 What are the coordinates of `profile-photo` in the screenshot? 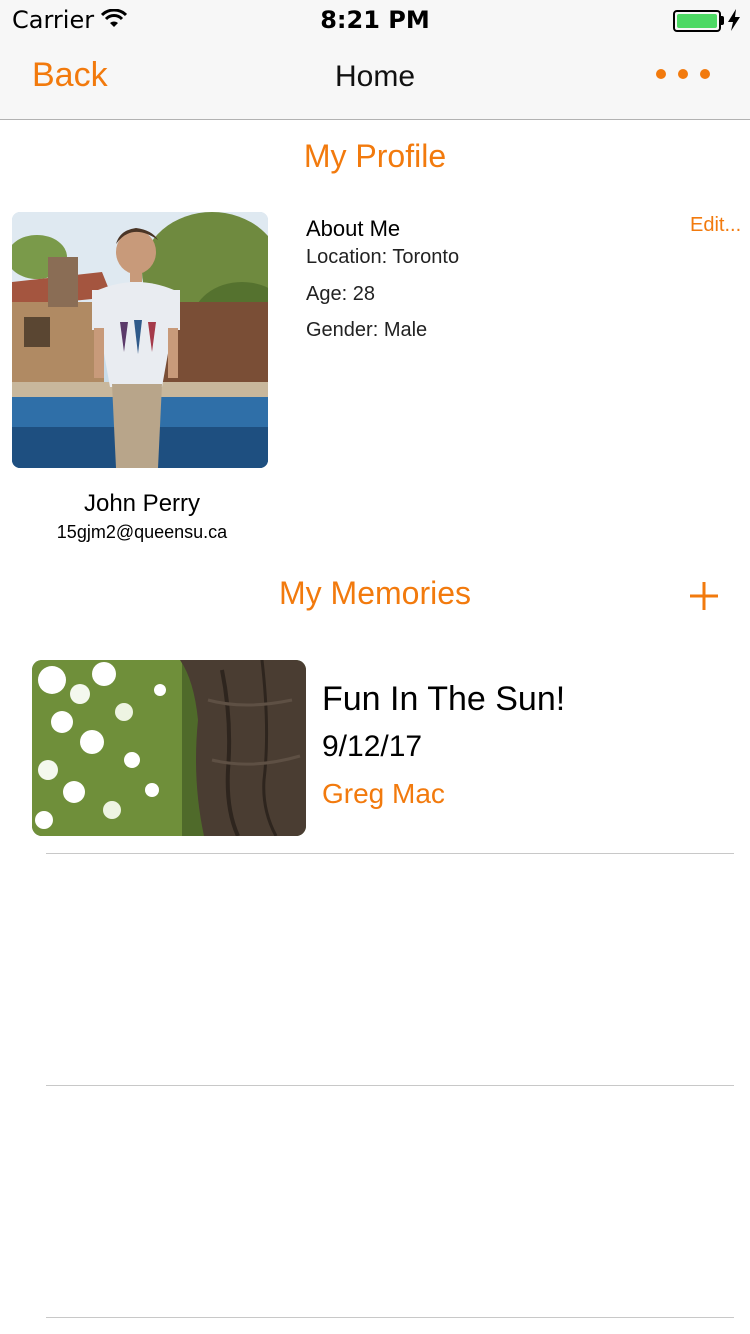 It's located at (140, 340).